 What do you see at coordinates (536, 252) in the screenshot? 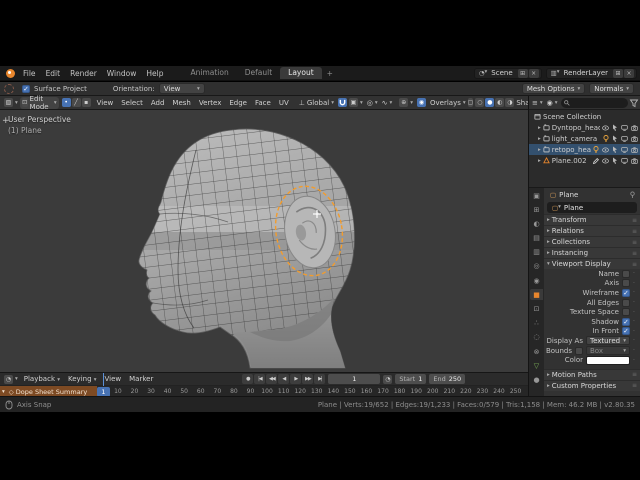
I see `properties-tab-view-layer: ▥` at bounding box center [536, 252].